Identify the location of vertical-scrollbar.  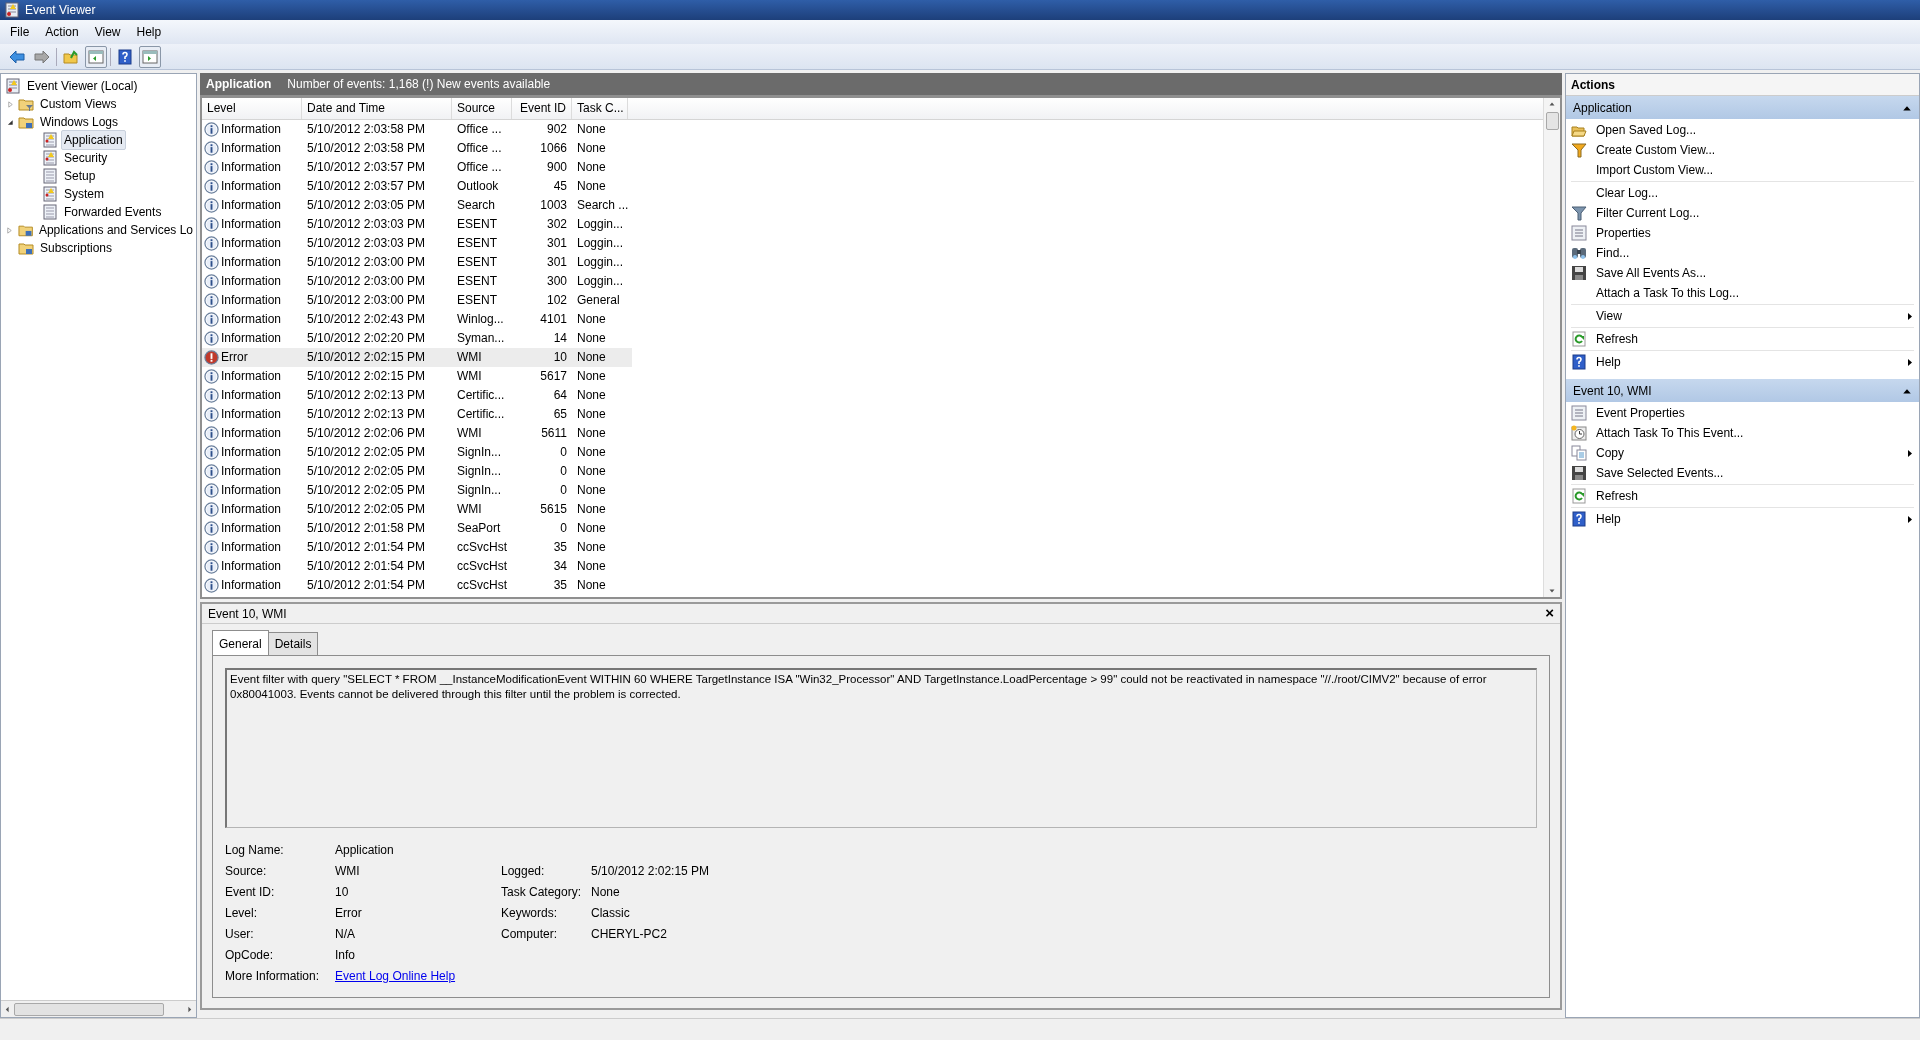
(1551, 347).